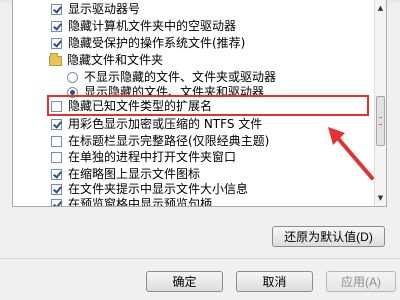 This screenshot has width=400, height=300. I want to click on setting-show-drive-letters: 显示驱动器号, so click(193, 9).